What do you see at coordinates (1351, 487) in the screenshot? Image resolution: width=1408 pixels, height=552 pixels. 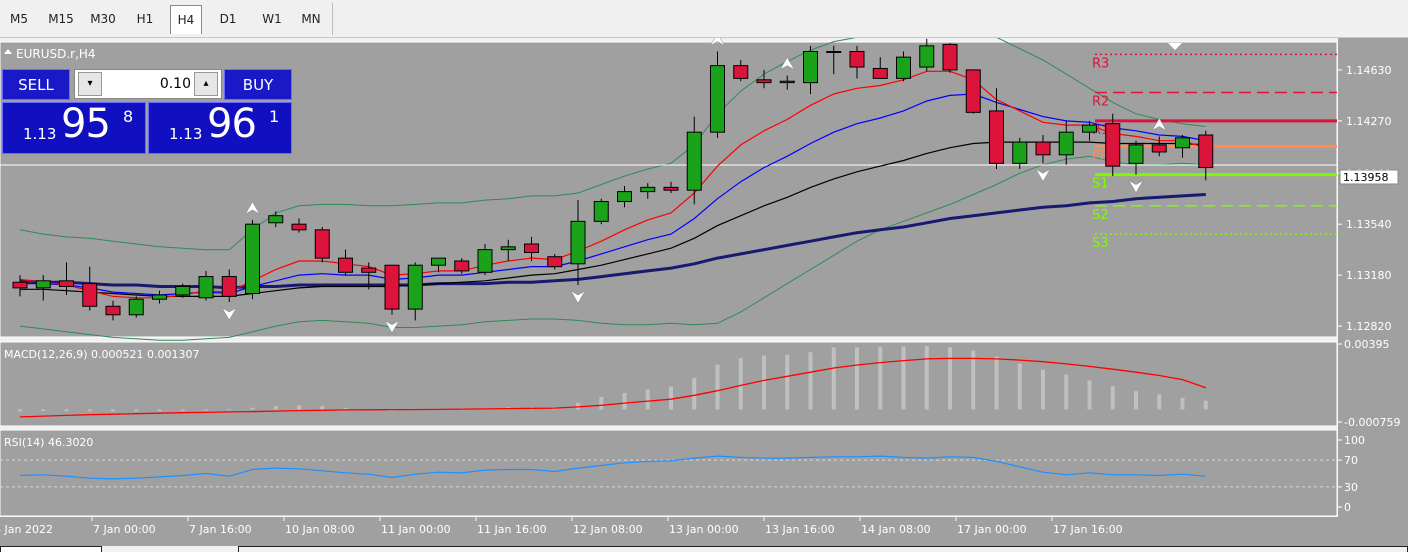 I see `rsi-tick-label: 30` at bounding box center [1351, 487].